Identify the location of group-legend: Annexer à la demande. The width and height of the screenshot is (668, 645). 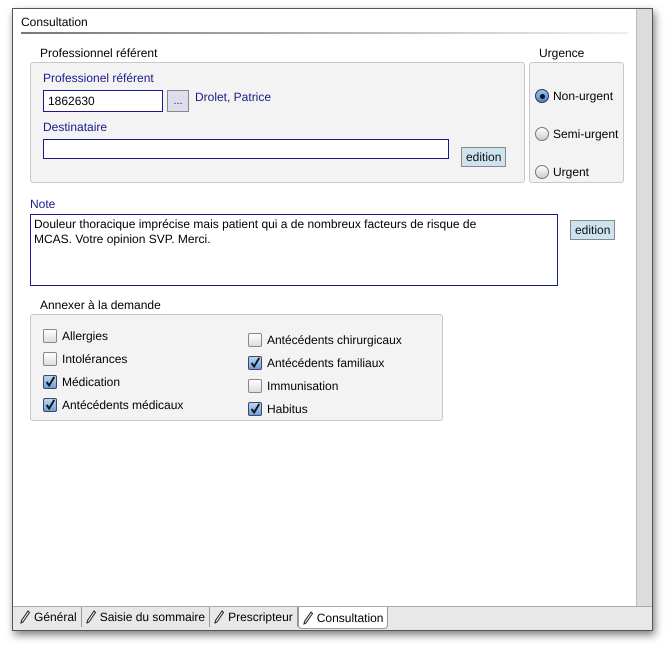
(100, 305).